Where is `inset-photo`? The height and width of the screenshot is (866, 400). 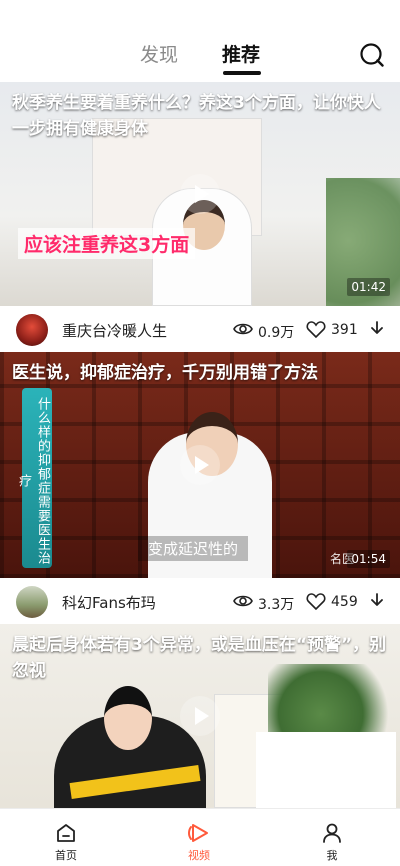
inset-photo is located at coordinates (326, 770).